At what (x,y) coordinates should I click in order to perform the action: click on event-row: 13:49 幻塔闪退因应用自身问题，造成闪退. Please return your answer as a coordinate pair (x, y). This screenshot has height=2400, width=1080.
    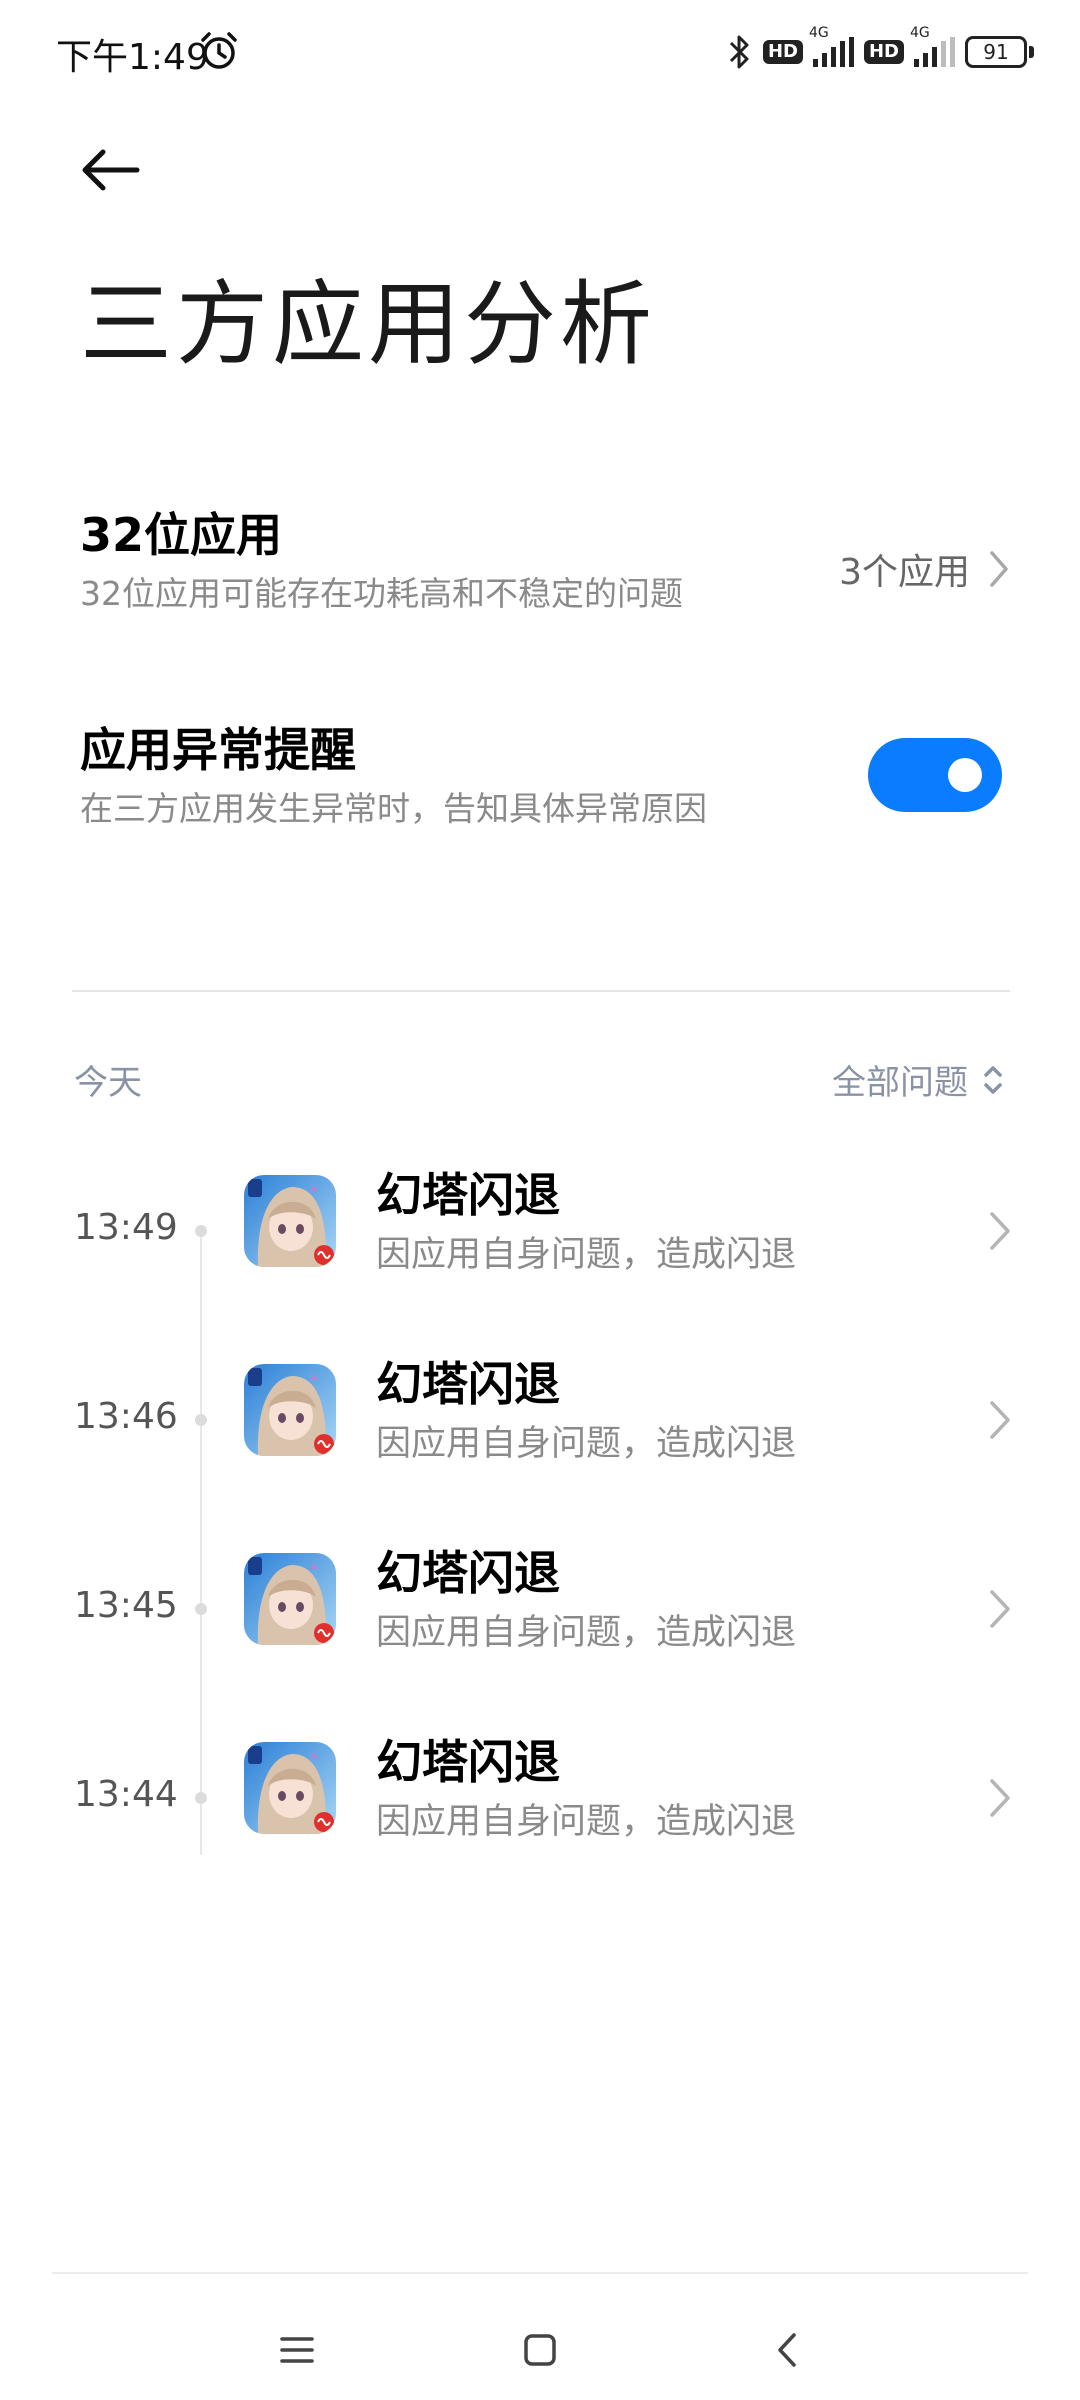
    Looking at the image, I should click on (540, 1240).